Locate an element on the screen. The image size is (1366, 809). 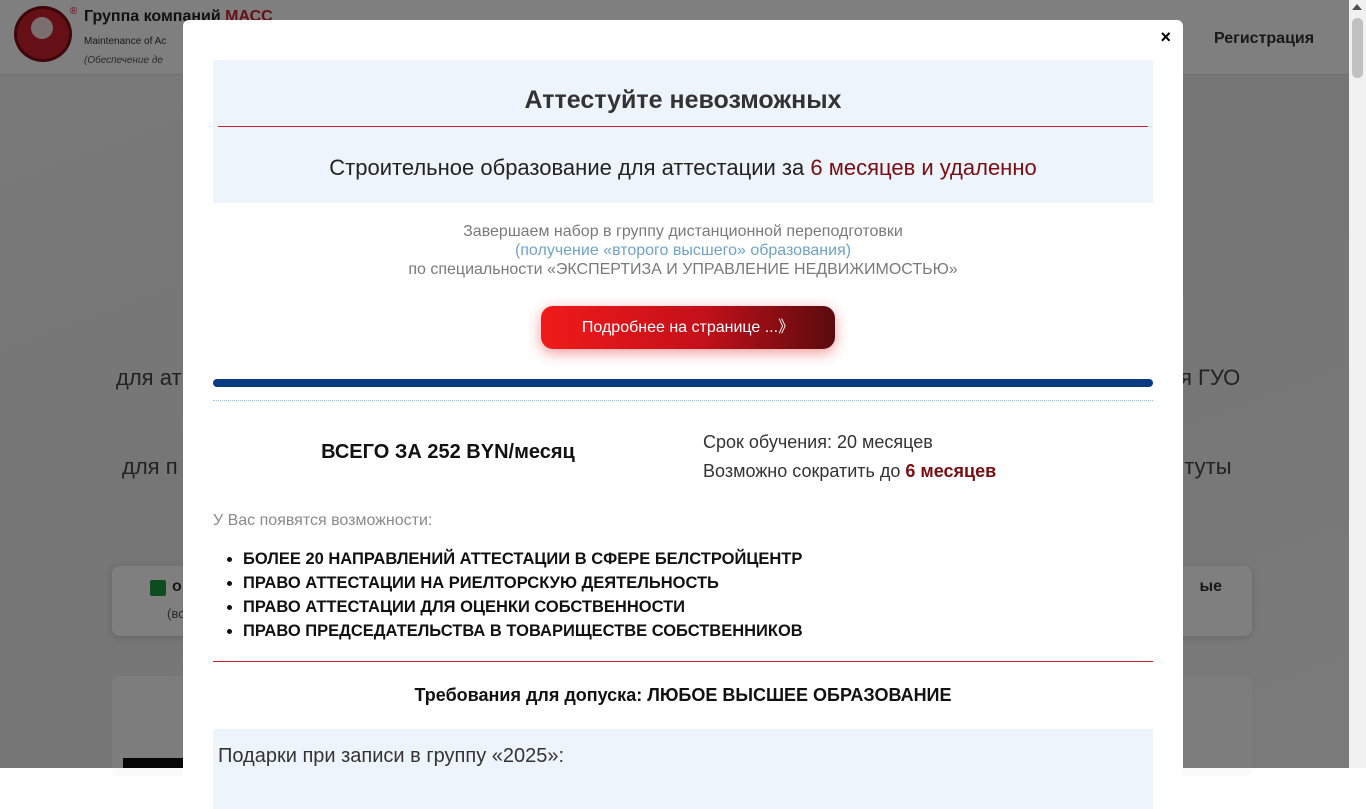
hero-subtitle-accent: 6 месяцев и удаленно is located at coordinates (923, 167).